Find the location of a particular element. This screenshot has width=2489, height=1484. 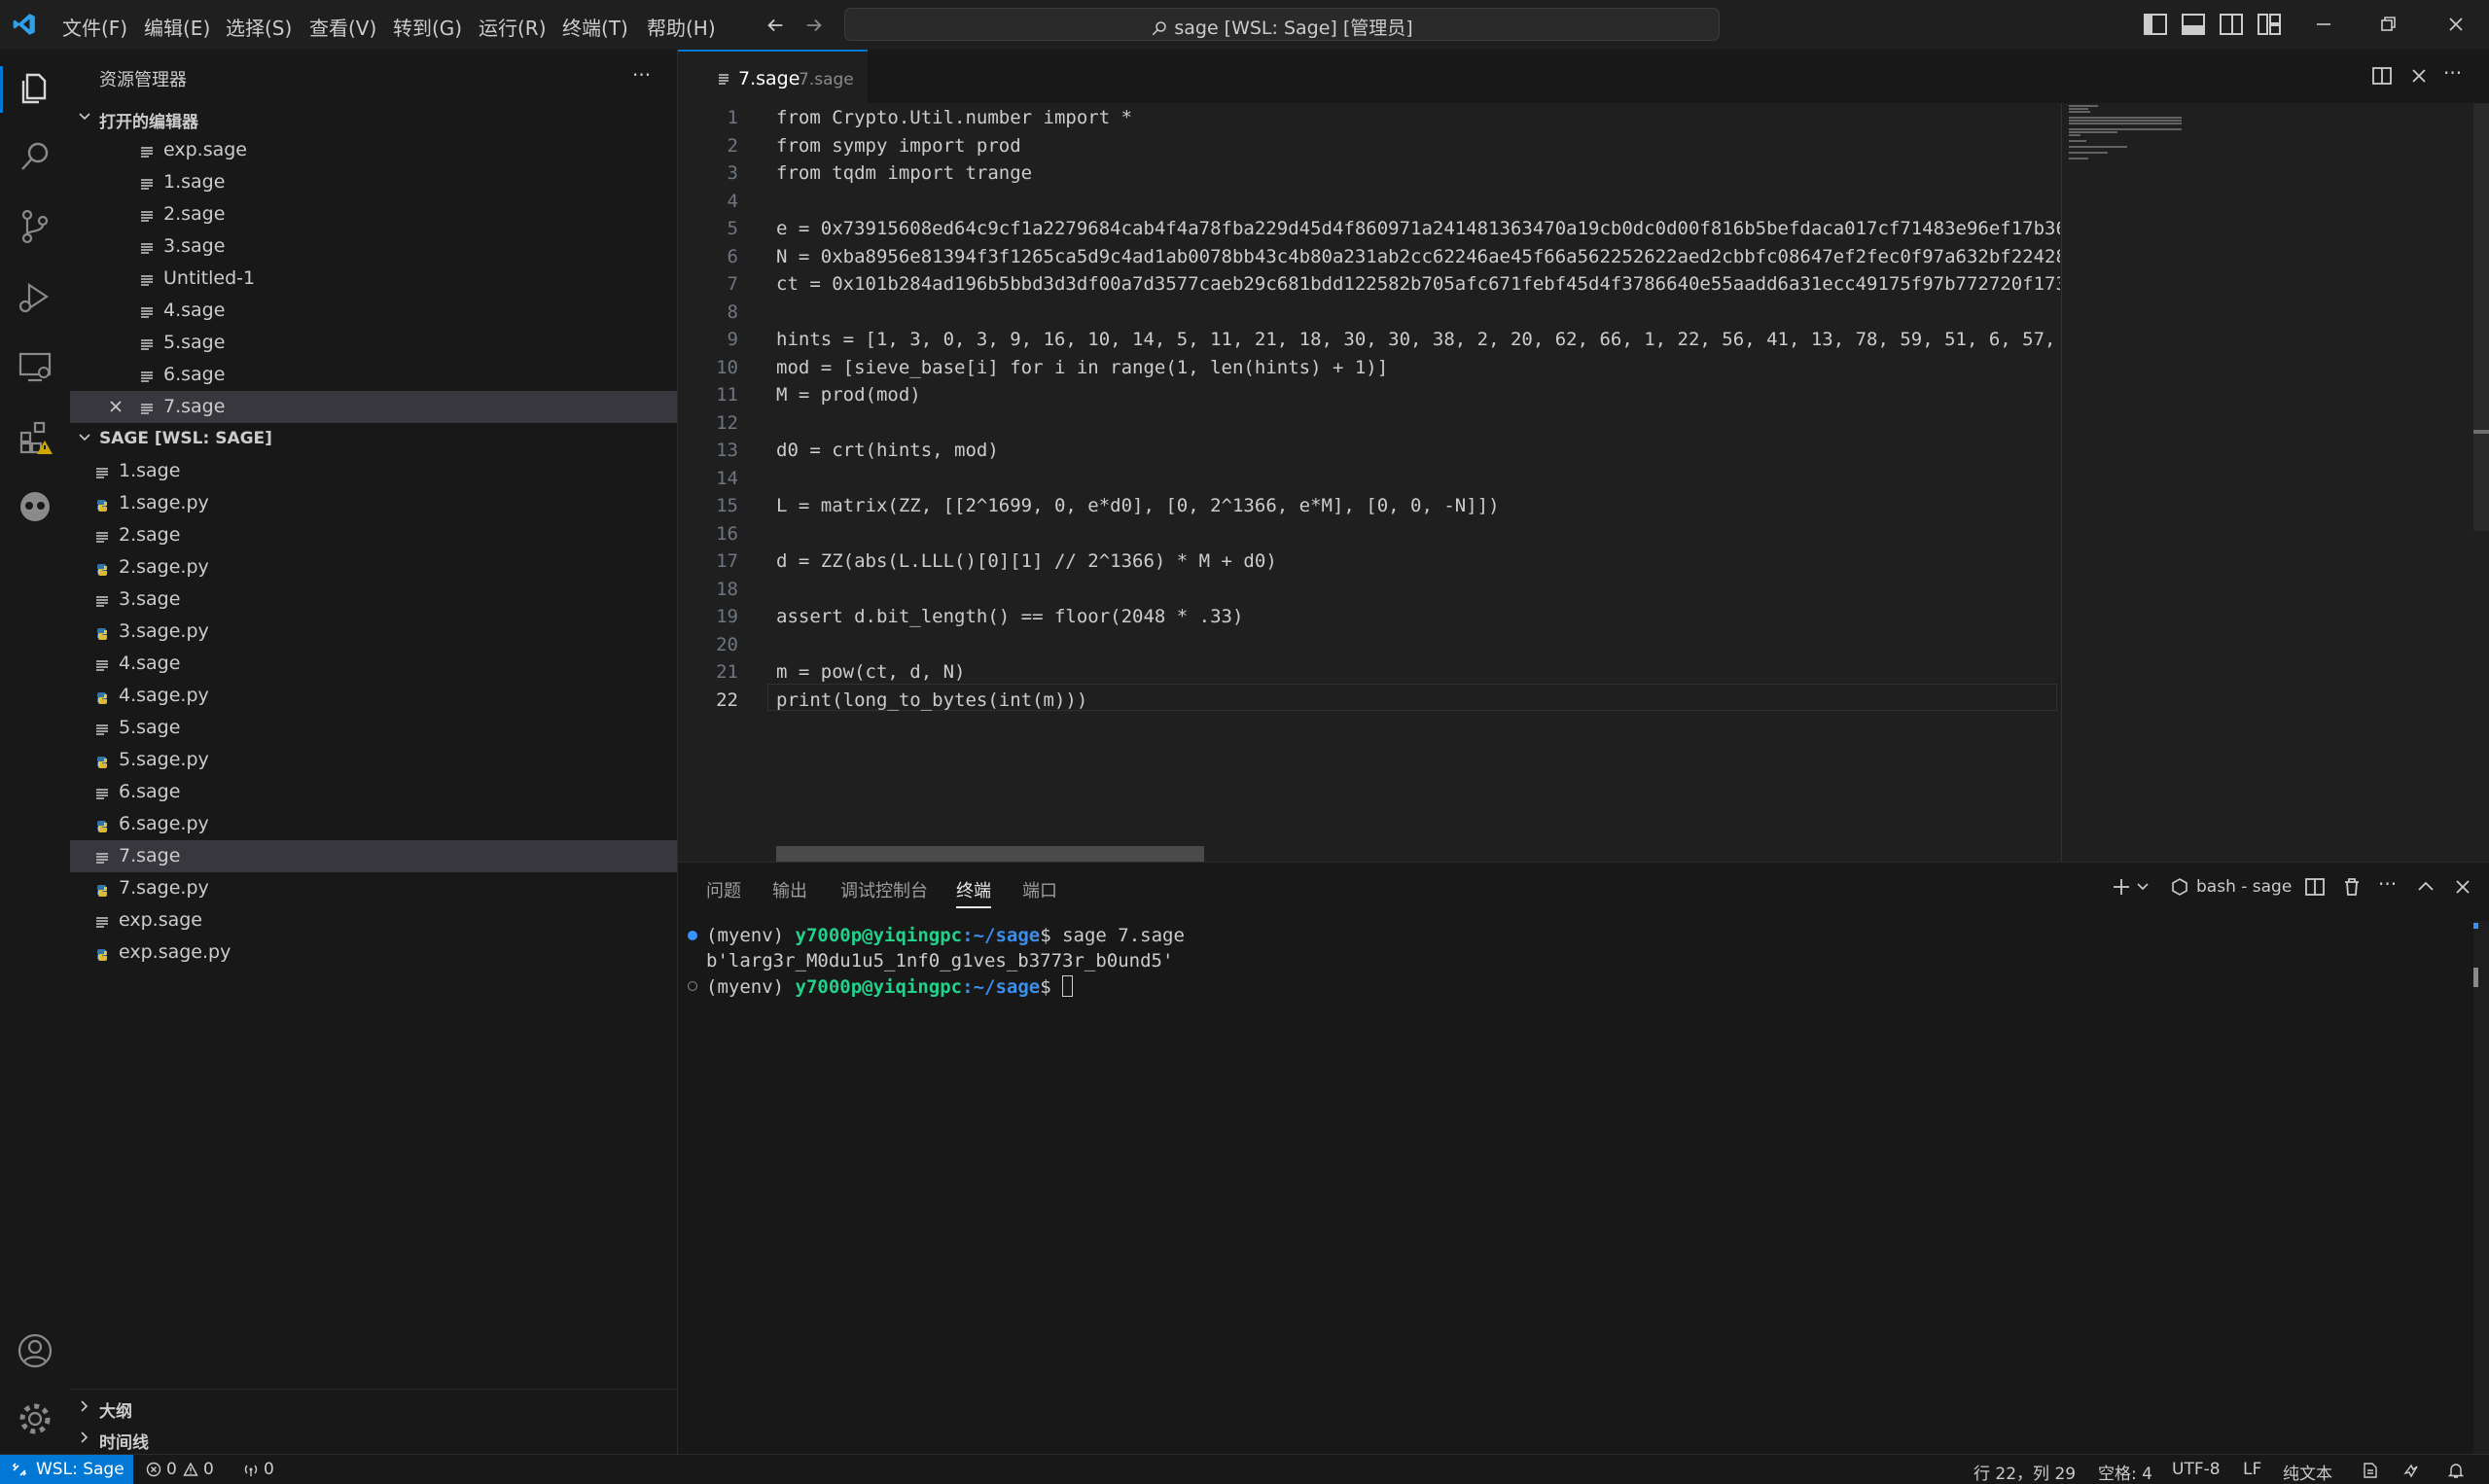

encoding: UTF-8 is located at coordinates (2196, 1470).